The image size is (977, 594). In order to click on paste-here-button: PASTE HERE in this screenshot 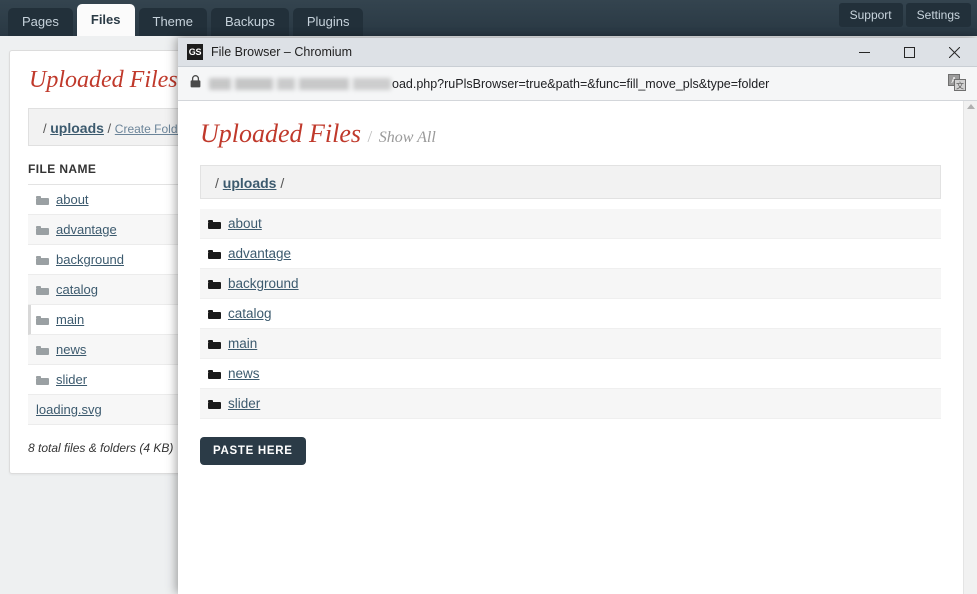, I will do `click(253, 451)`.